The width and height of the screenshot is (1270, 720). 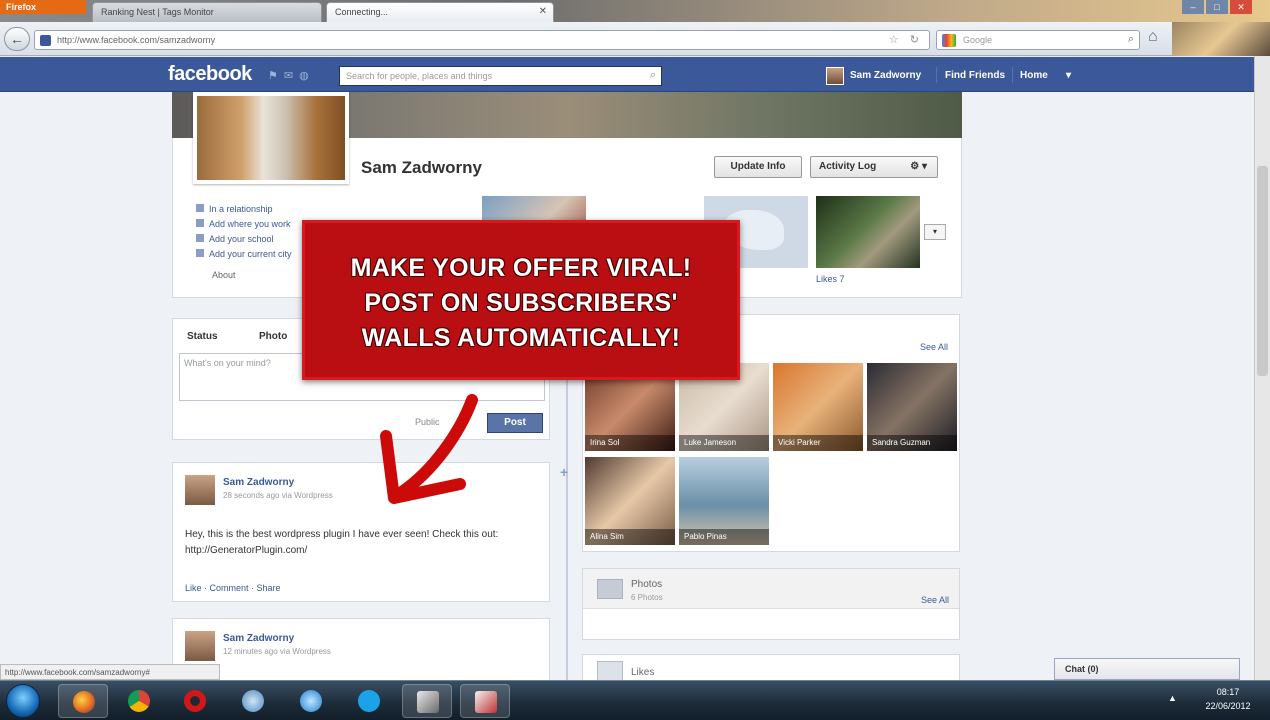 I want to click on taskbar-firefox, so click(x=83, y=701).